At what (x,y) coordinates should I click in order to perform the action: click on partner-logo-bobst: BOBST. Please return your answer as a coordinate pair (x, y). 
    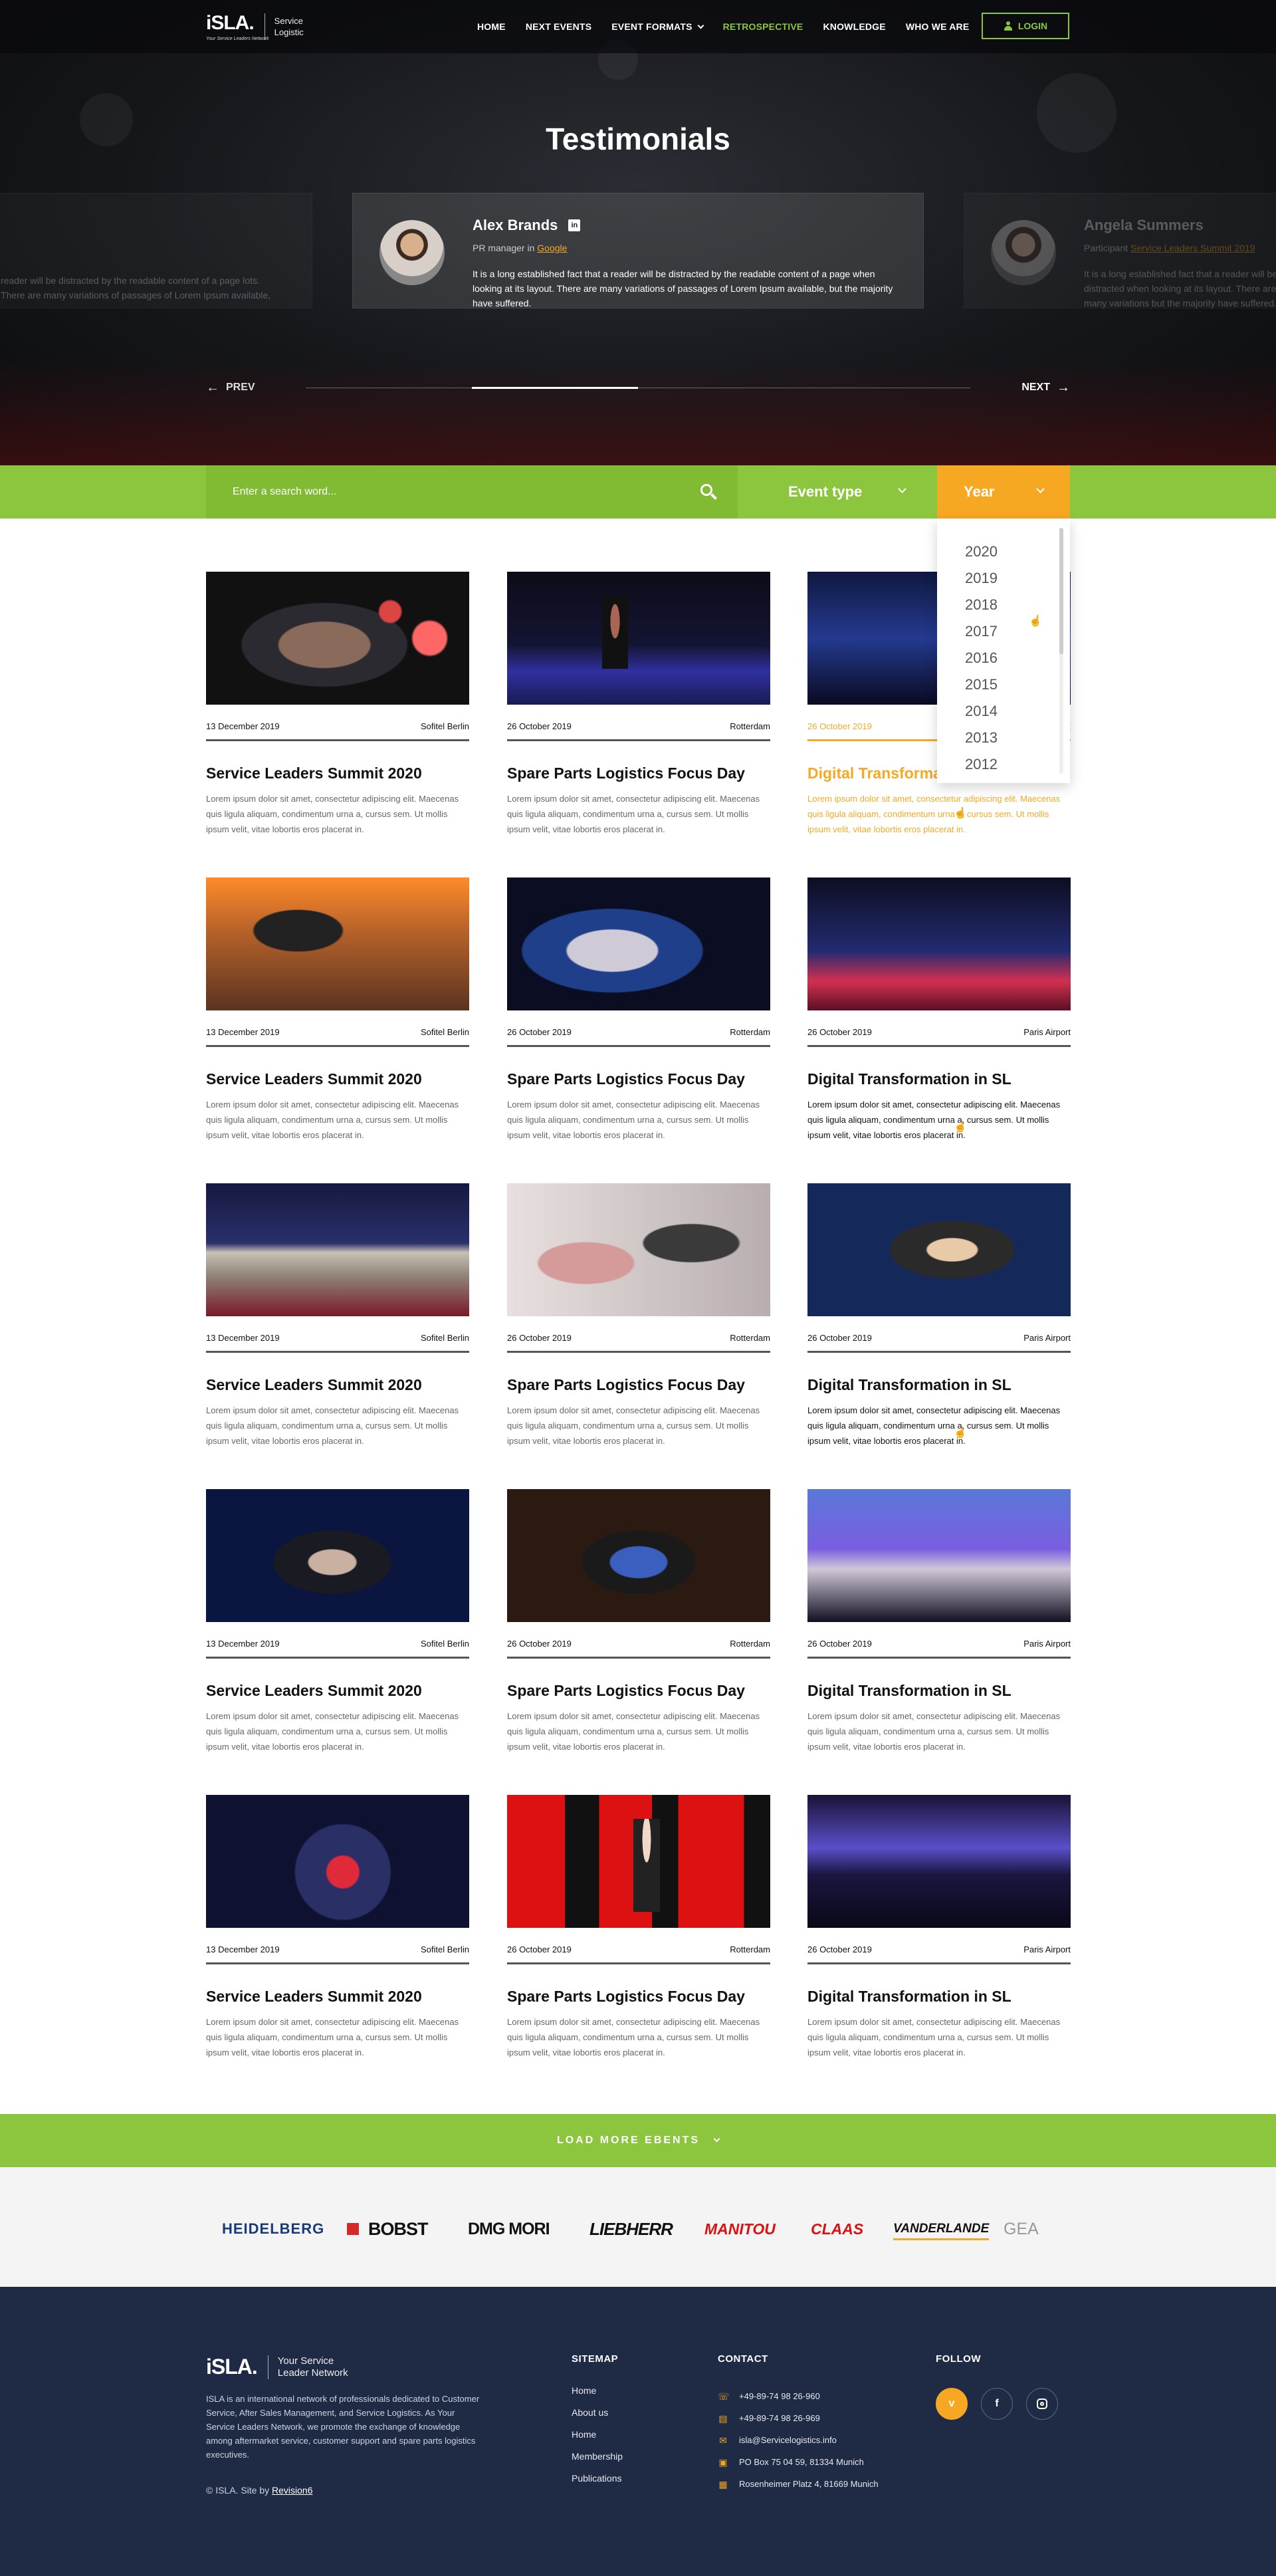
    Looking at the image, I should click on (387, 2229).